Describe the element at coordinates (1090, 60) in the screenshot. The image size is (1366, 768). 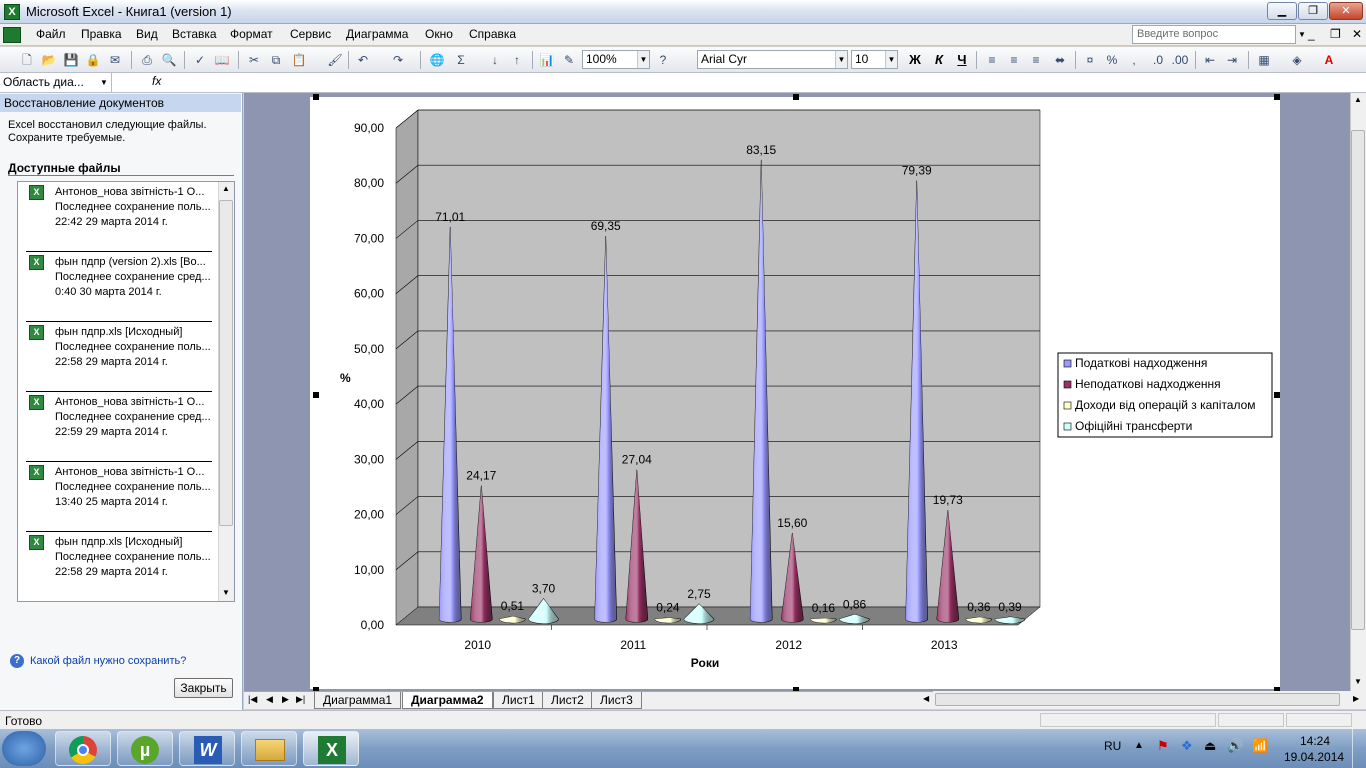
I see `currency-icon: ¤` at that location.